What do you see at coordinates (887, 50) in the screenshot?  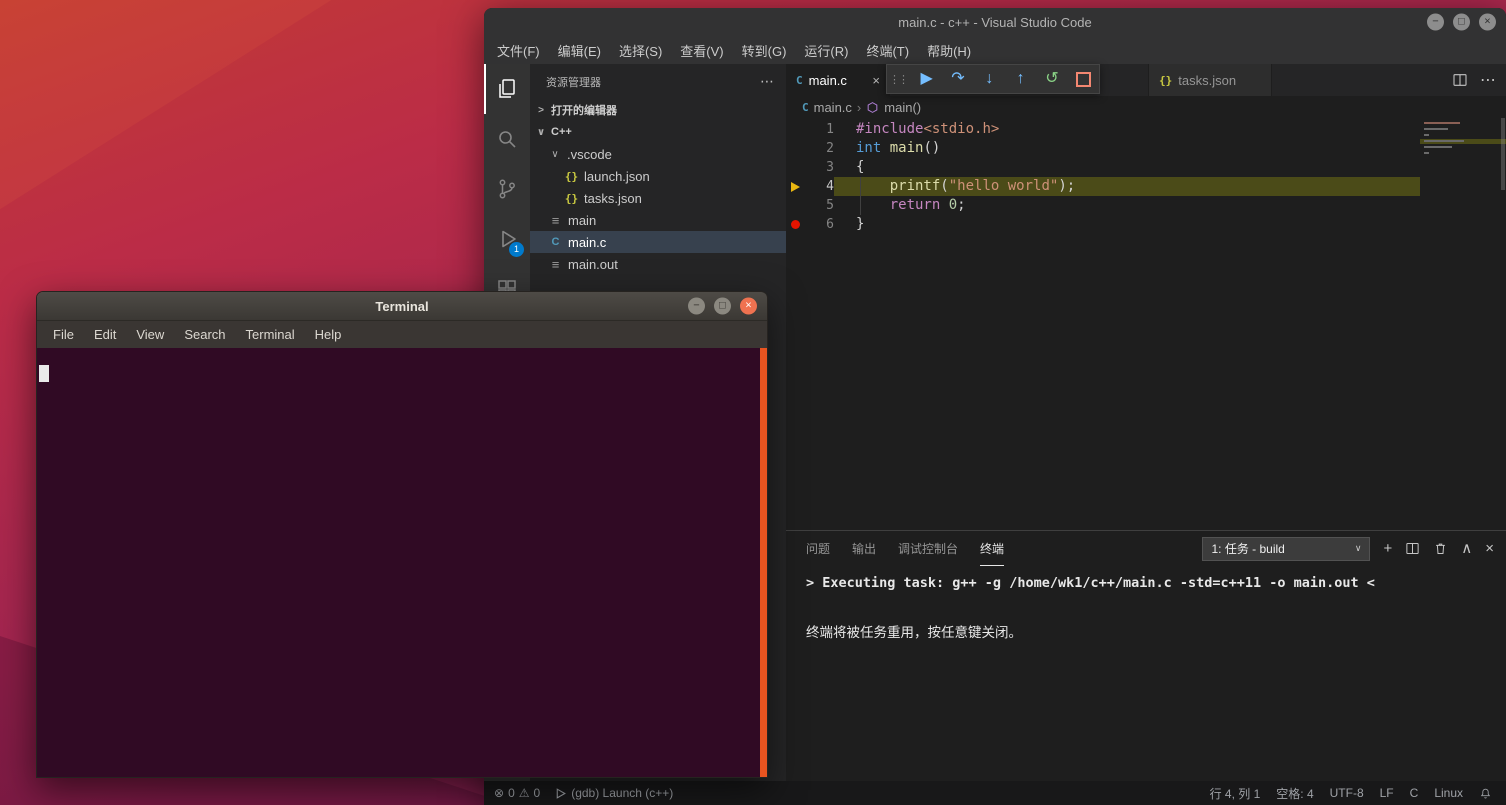 I see `menu-item-terminal: 终端(T)` at bounding box center [887, 50].